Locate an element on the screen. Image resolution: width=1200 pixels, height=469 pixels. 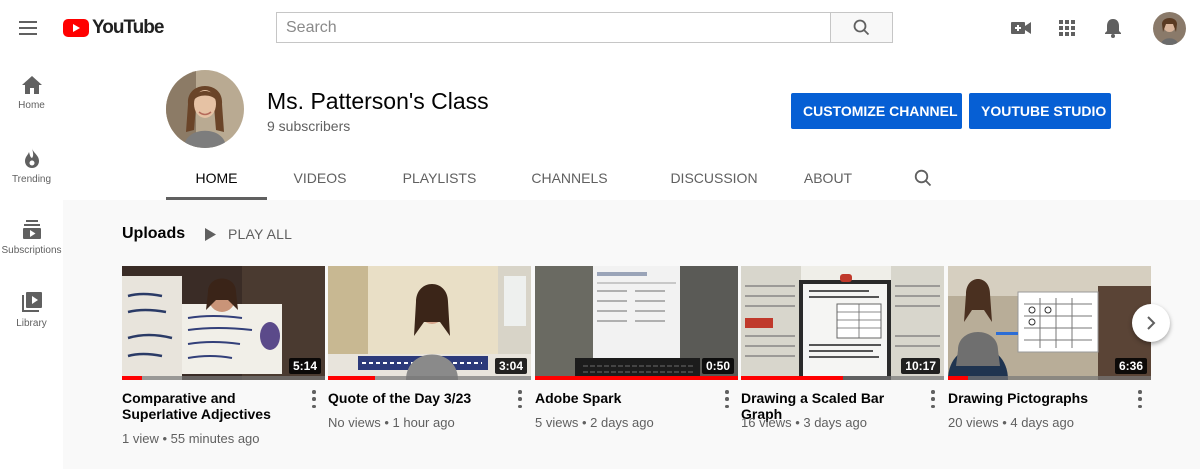
video-title: Adobe Spark is located at coordinates (625, 398).